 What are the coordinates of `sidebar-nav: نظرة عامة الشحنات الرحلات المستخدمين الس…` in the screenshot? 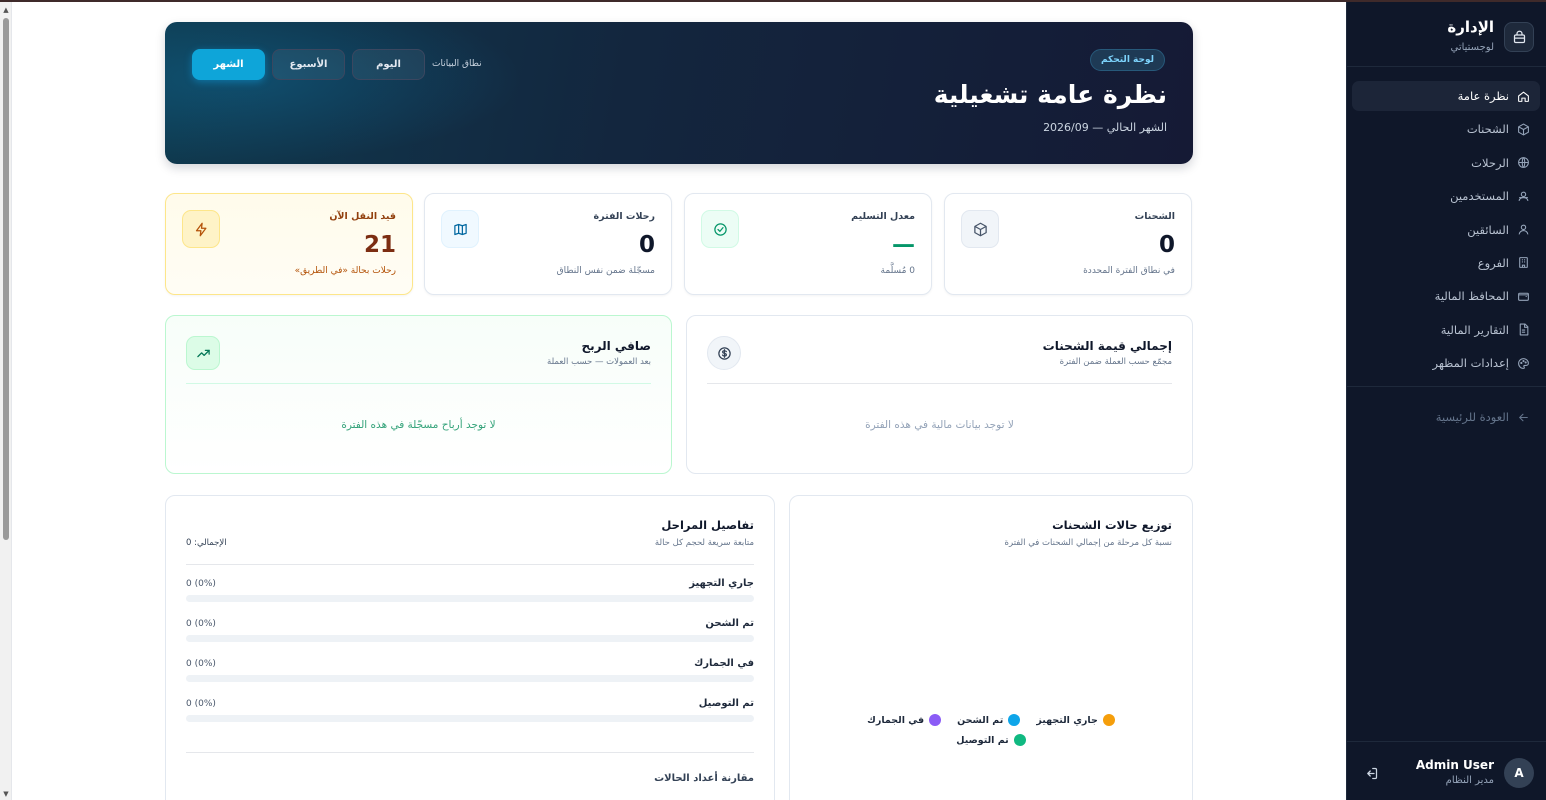 It's located at (1446, 231).